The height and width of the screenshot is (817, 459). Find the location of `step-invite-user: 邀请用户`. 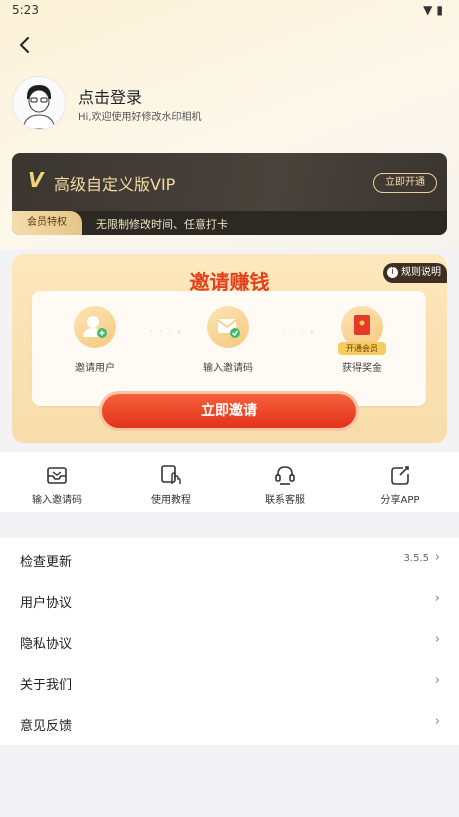

step-invite-user: 邀请用户 is located at coordinates (95, 340).